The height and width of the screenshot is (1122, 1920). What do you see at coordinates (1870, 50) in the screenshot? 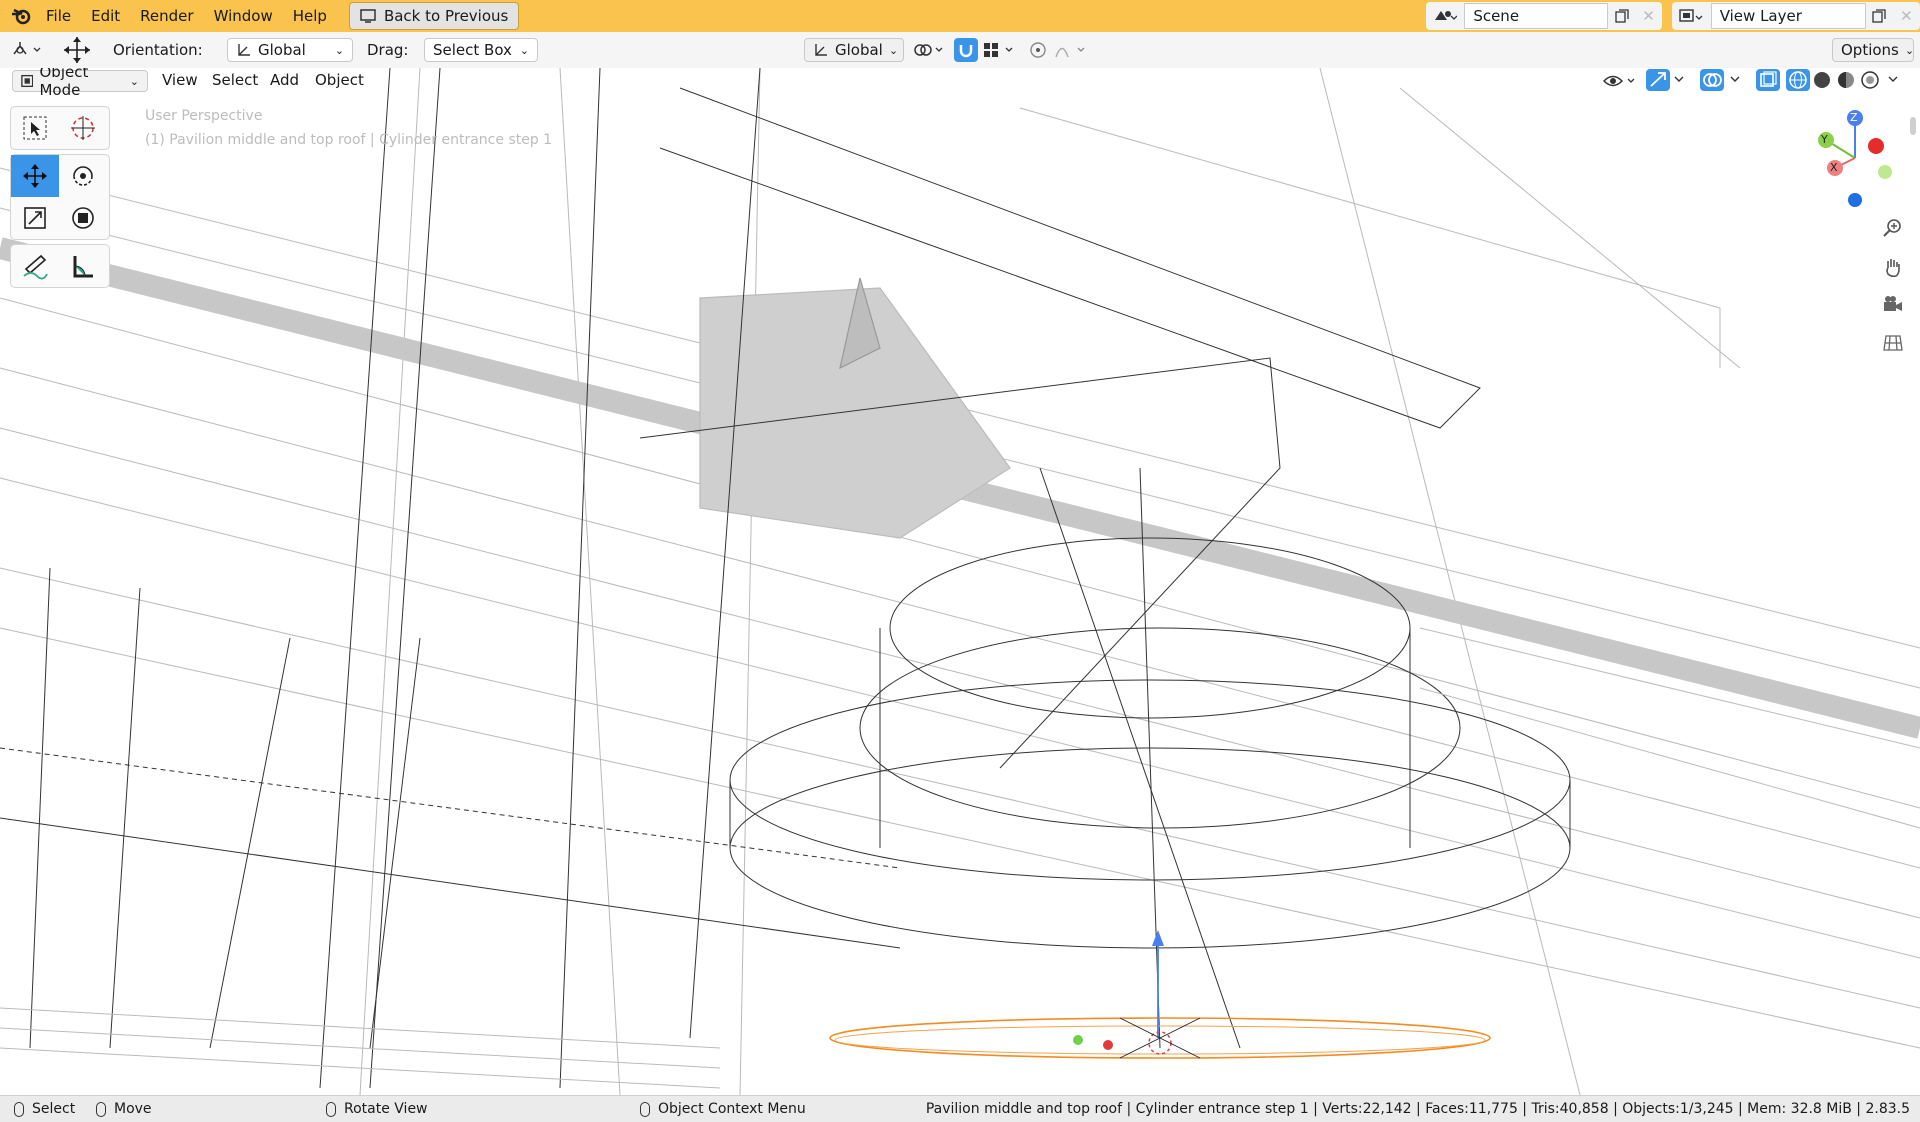
I see `options-label: Options` at bounding box center [1870, 50].